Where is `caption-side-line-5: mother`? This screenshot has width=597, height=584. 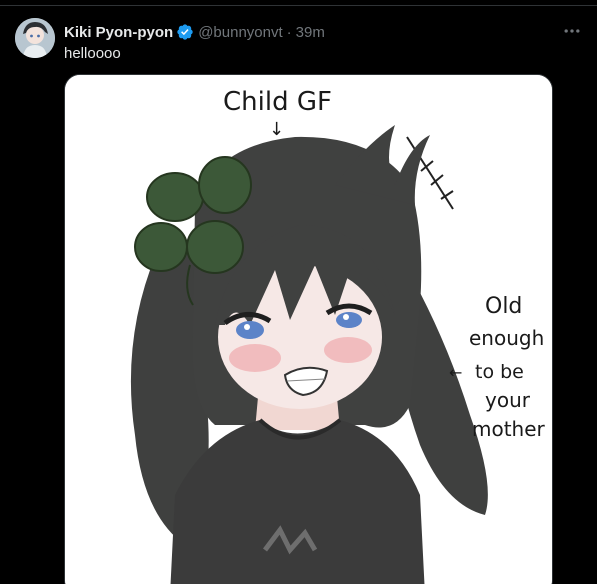
caption-side-line-5: mother is located at coordinates (509, 429).